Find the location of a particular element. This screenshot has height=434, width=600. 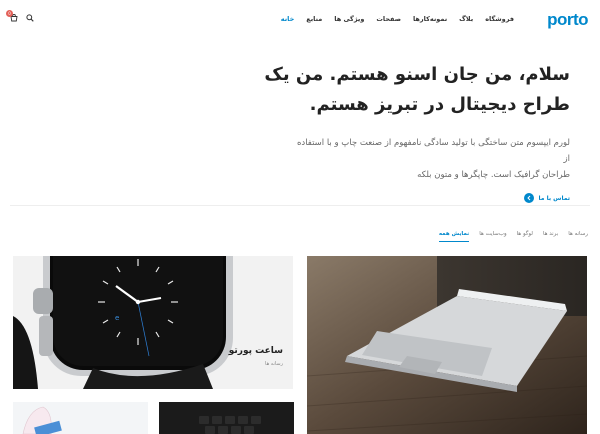

watch-image: e is located at coordinates (153, 322).